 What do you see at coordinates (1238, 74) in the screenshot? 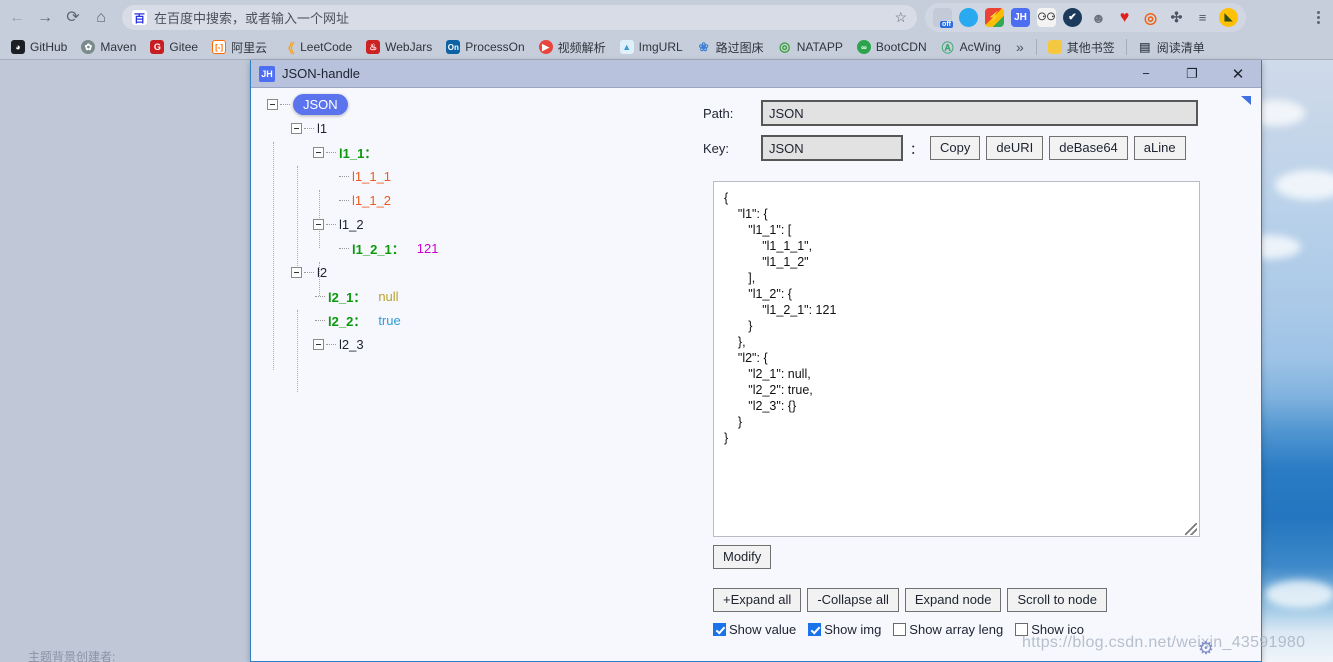
I see `close-button: ✕` at bounding box center [1238, 74].